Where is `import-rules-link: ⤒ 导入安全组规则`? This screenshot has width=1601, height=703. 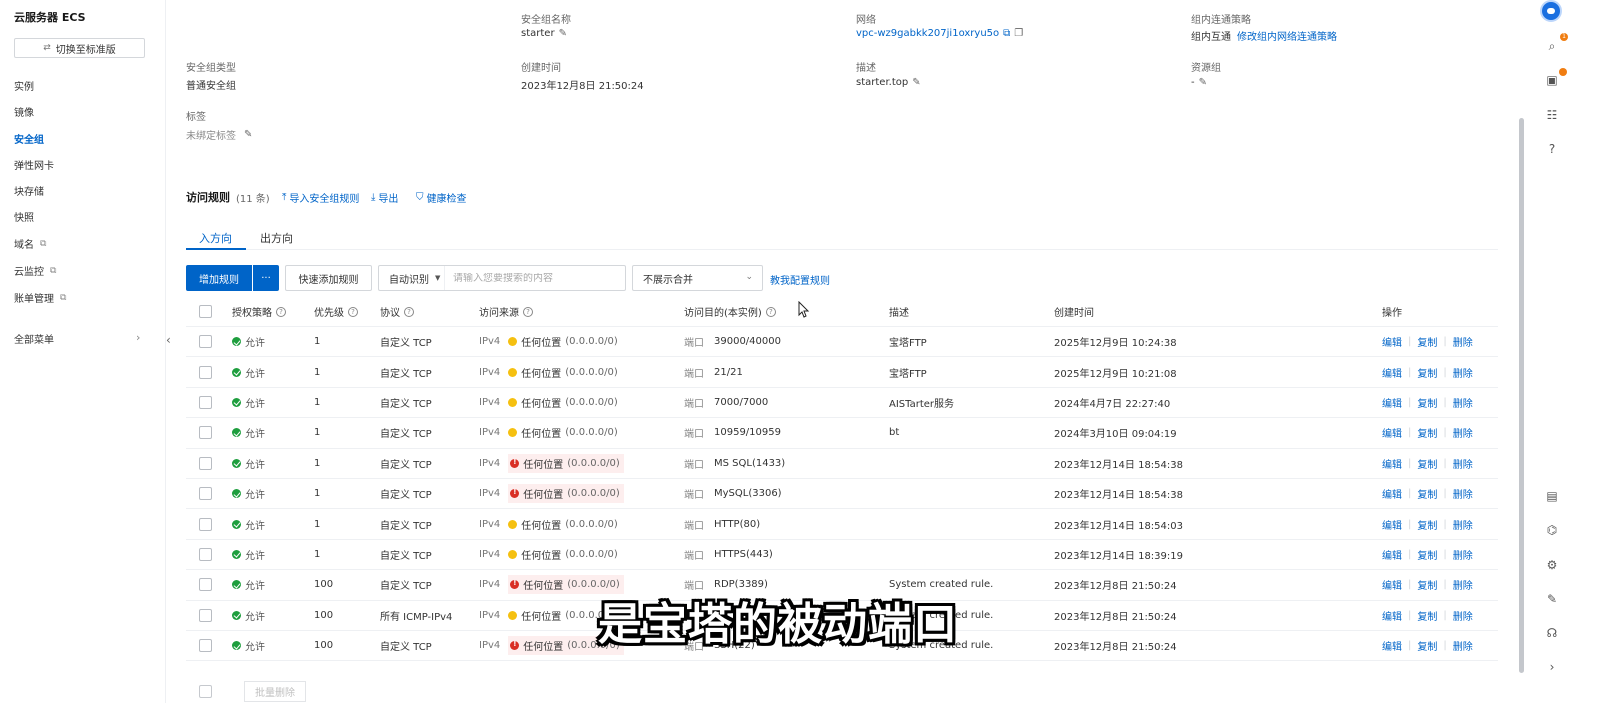
import-rules-link: ⤒ 导入安全组规则 is located at coordinates (320, 197).